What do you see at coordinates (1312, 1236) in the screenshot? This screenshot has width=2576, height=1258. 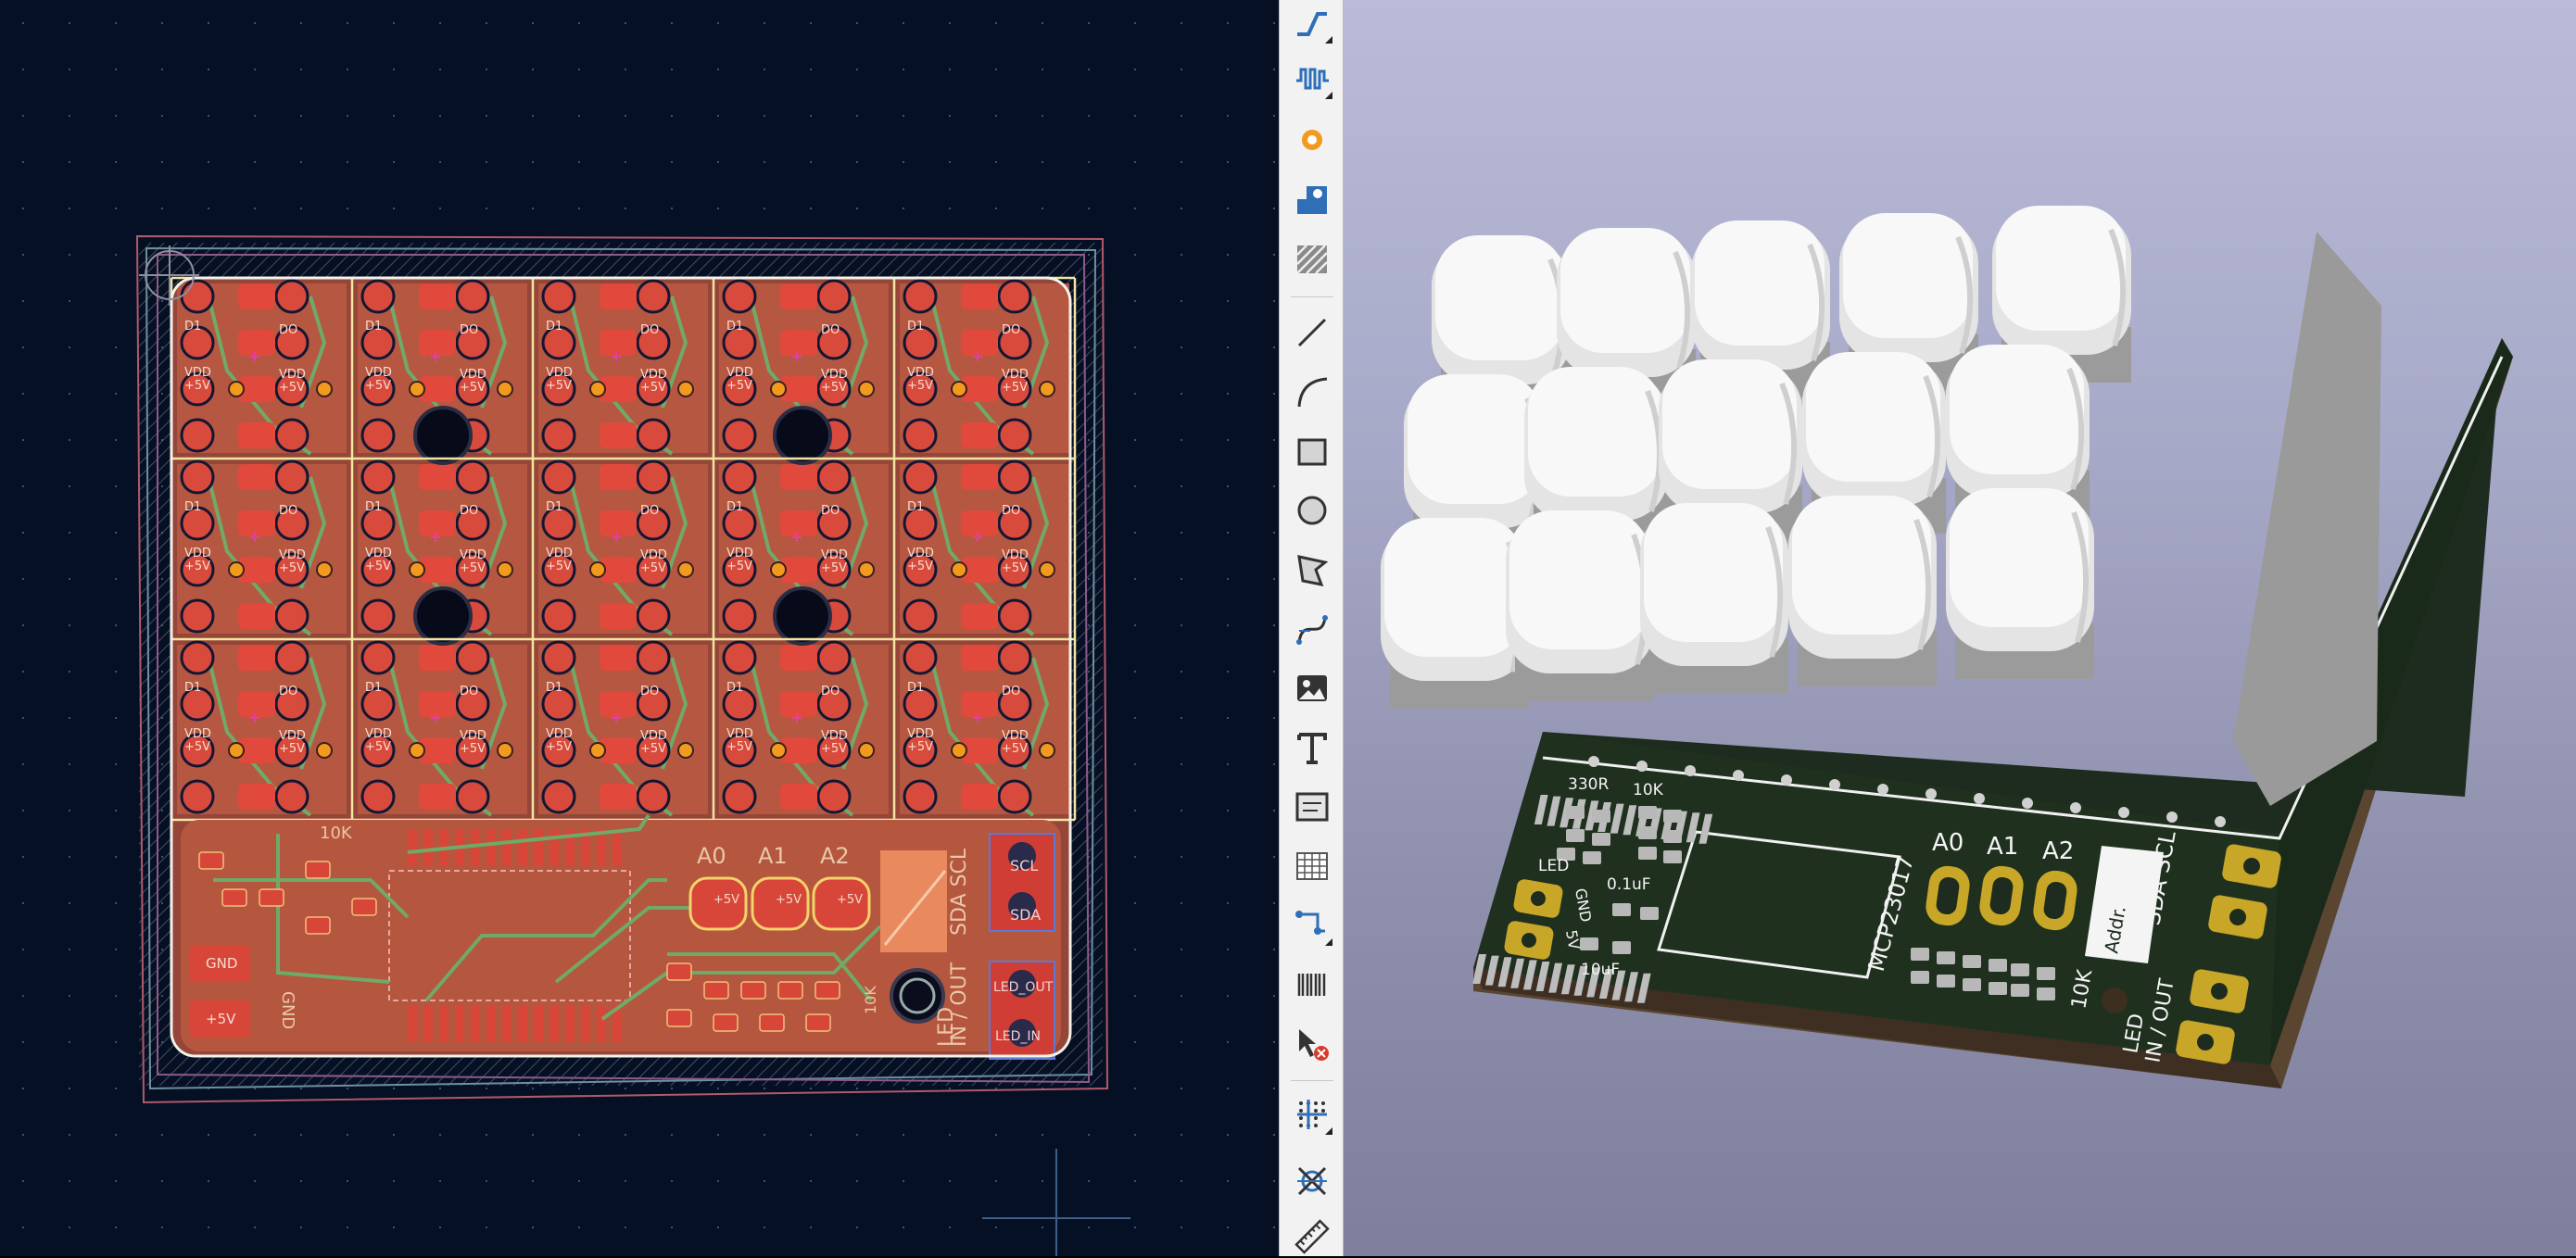 I see `measure-icon` at bounding box center [1312, 1236].